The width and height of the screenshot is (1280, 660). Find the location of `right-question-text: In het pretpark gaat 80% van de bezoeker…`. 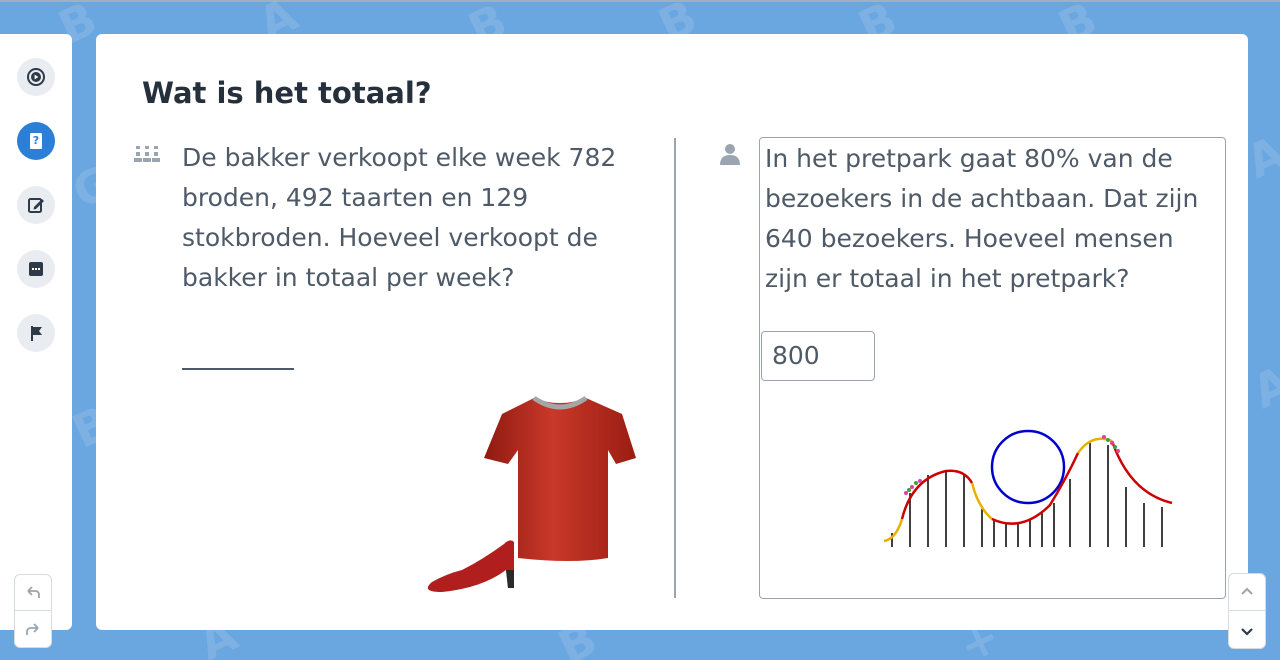

right-question-text: In het pretpark gaat 80% van de bezoeker… is located at coordinates (982, 218).